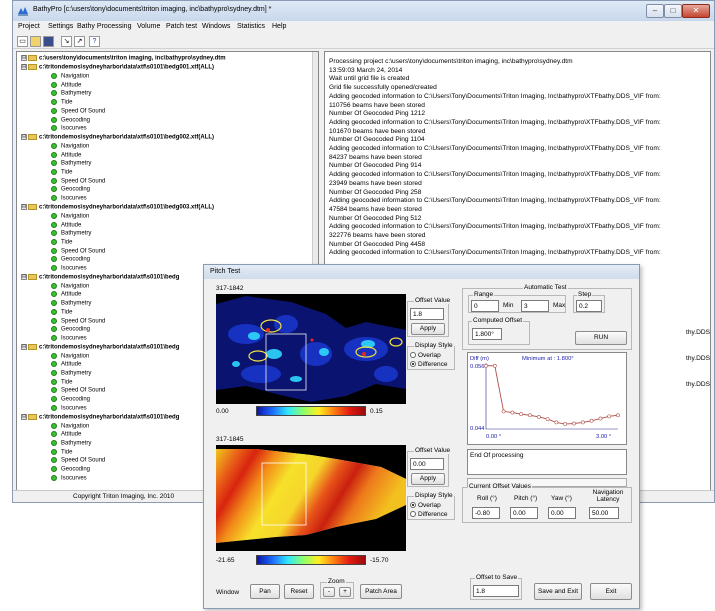  Describe the element at coordinates (181, 26) in the screenshot. I see `menu-patch-test: Patch test` at that location.